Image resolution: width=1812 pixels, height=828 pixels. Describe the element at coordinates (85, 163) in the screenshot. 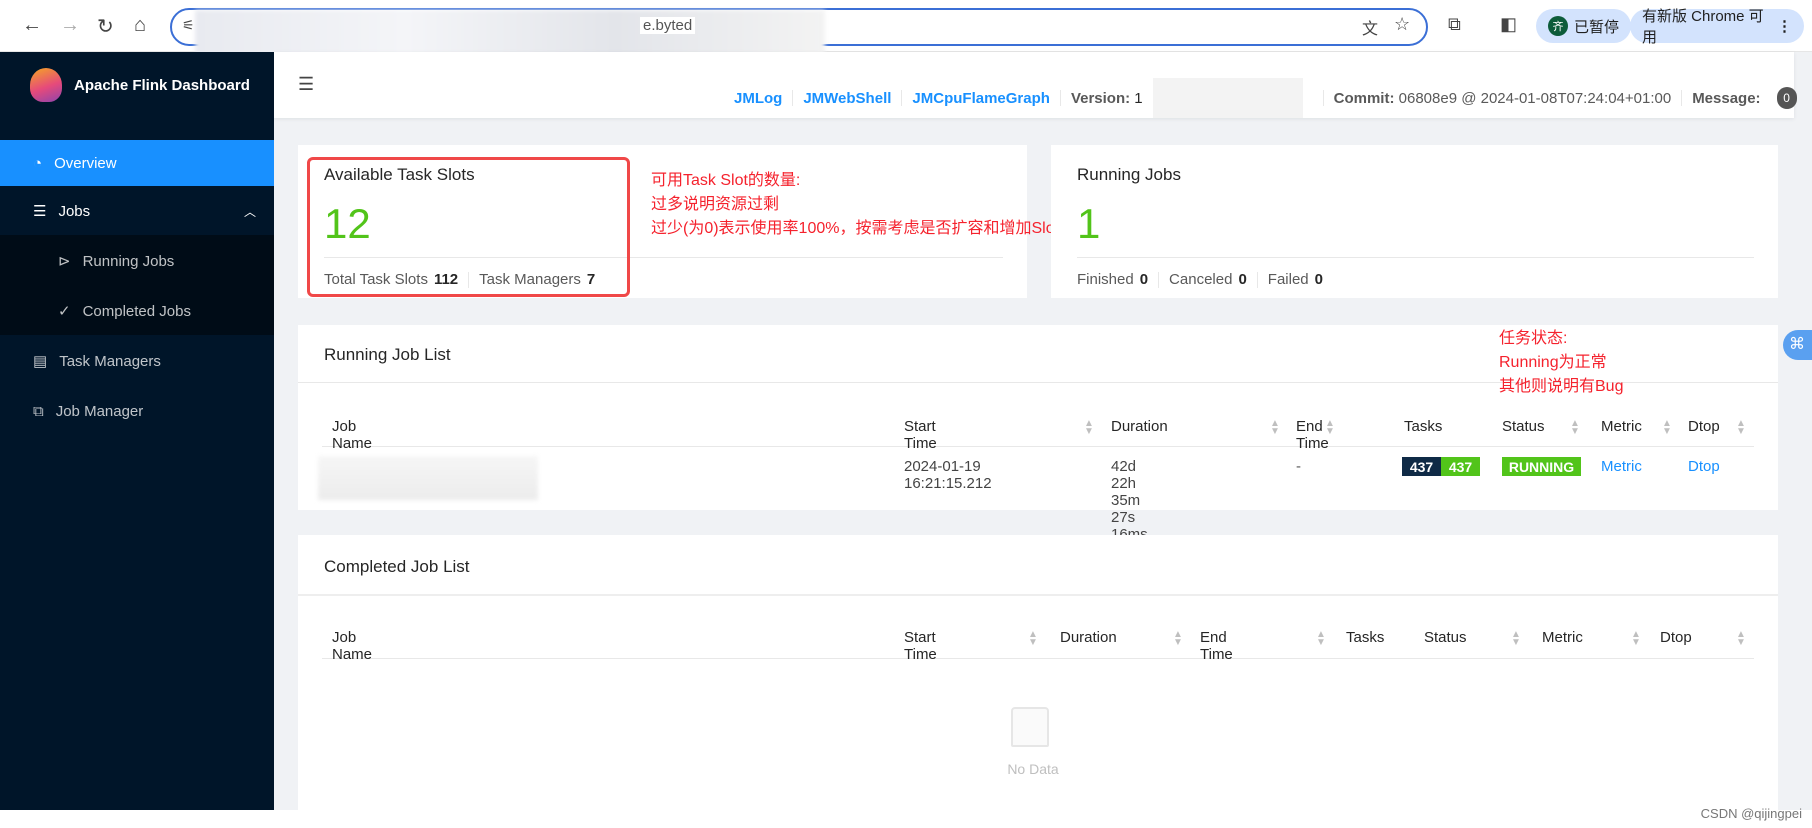

I see `sidebar-item-label: Overview` at that location.